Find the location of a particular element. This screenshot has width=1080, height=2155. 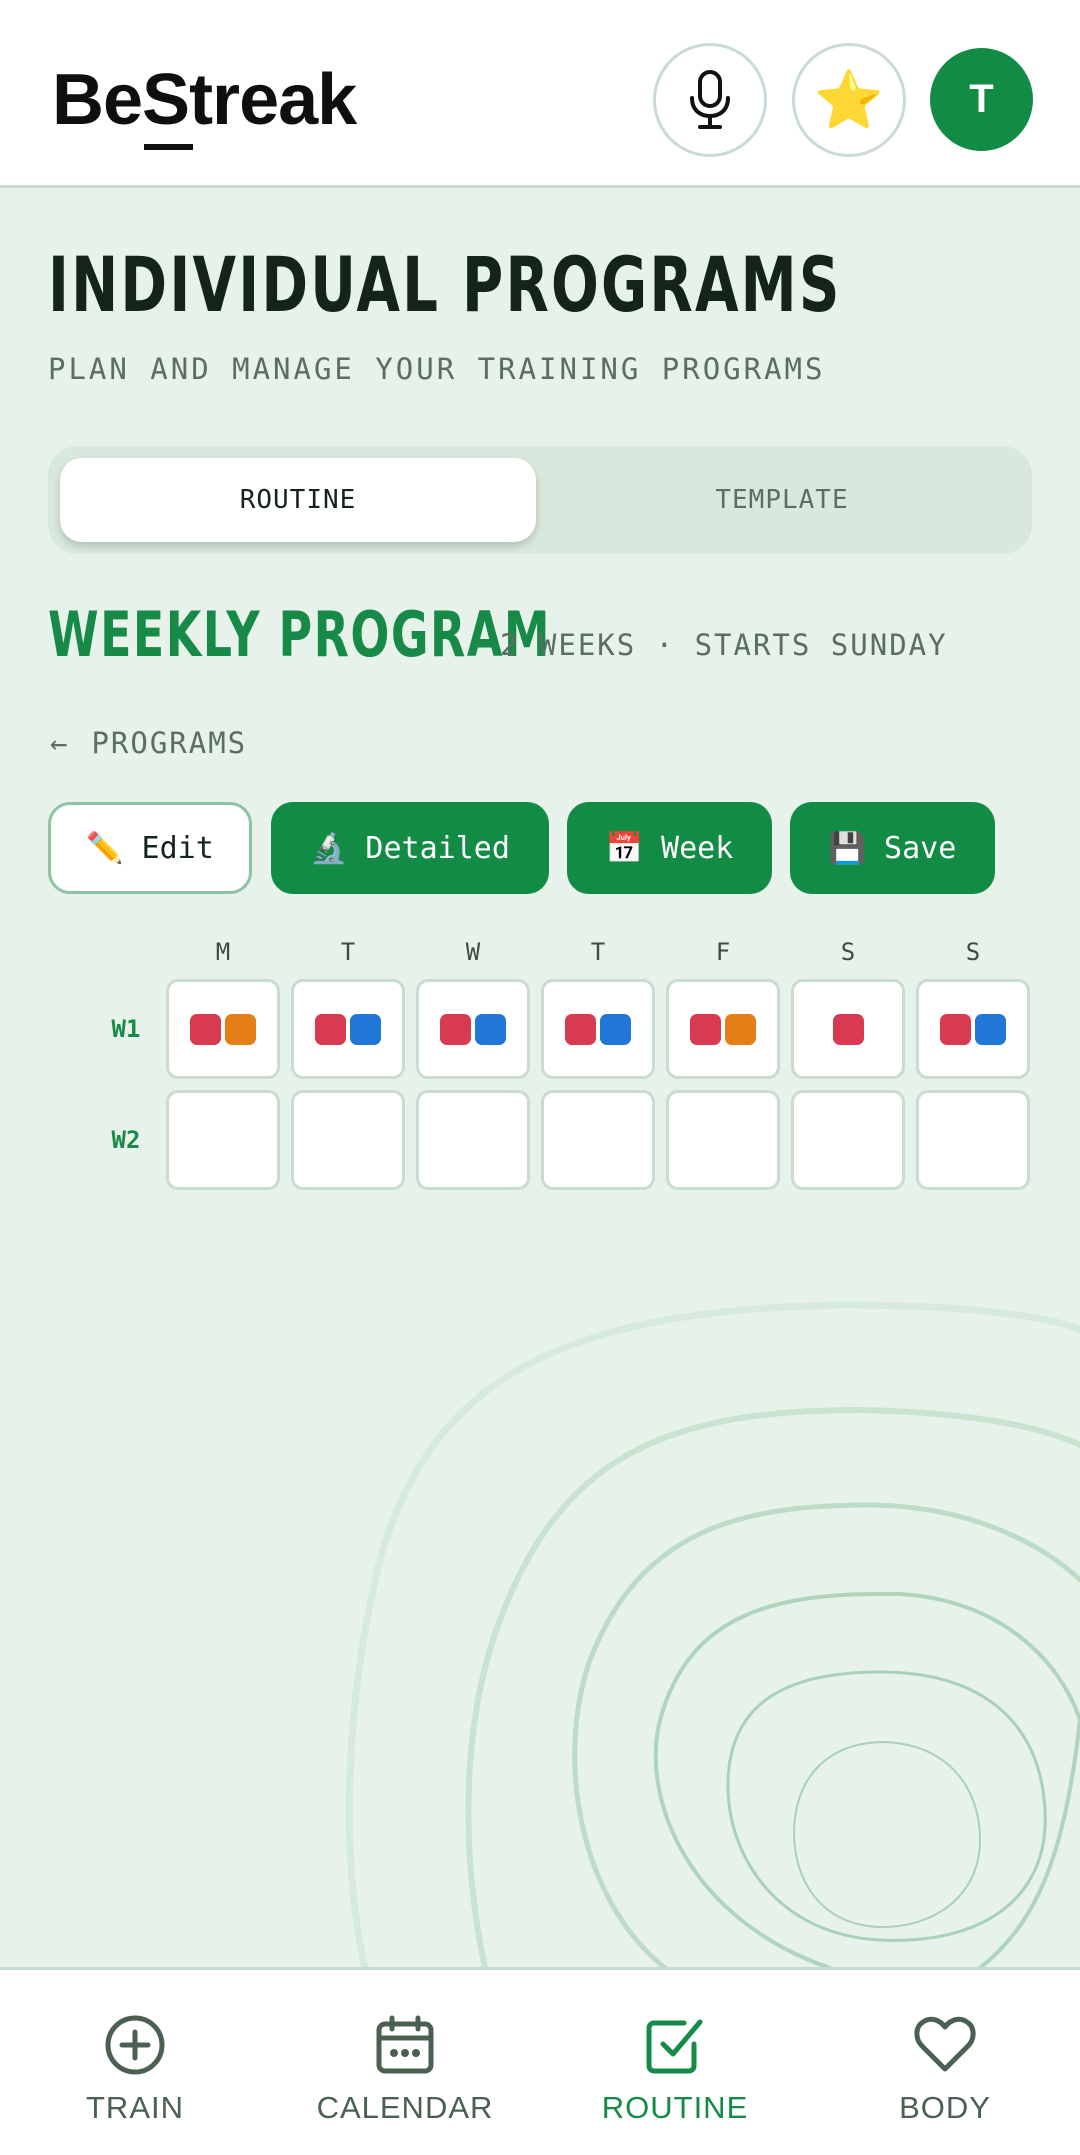

microscope-icon: 🔬 is located at coordinates (329, 848).